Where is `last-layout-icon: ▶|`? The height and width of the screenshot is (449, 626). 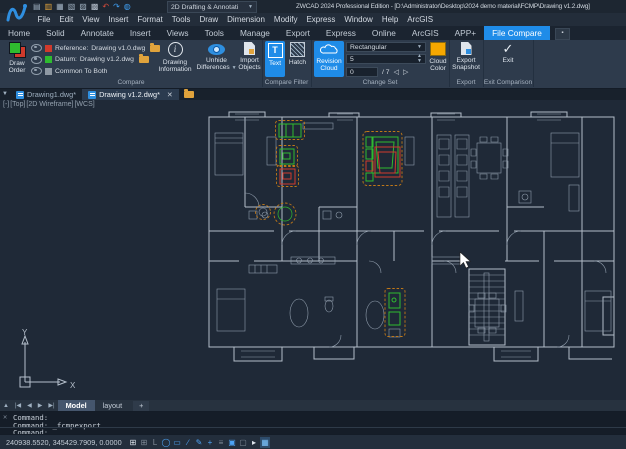
last-layout-icon: ▶| is located at coordinates (51, 405).